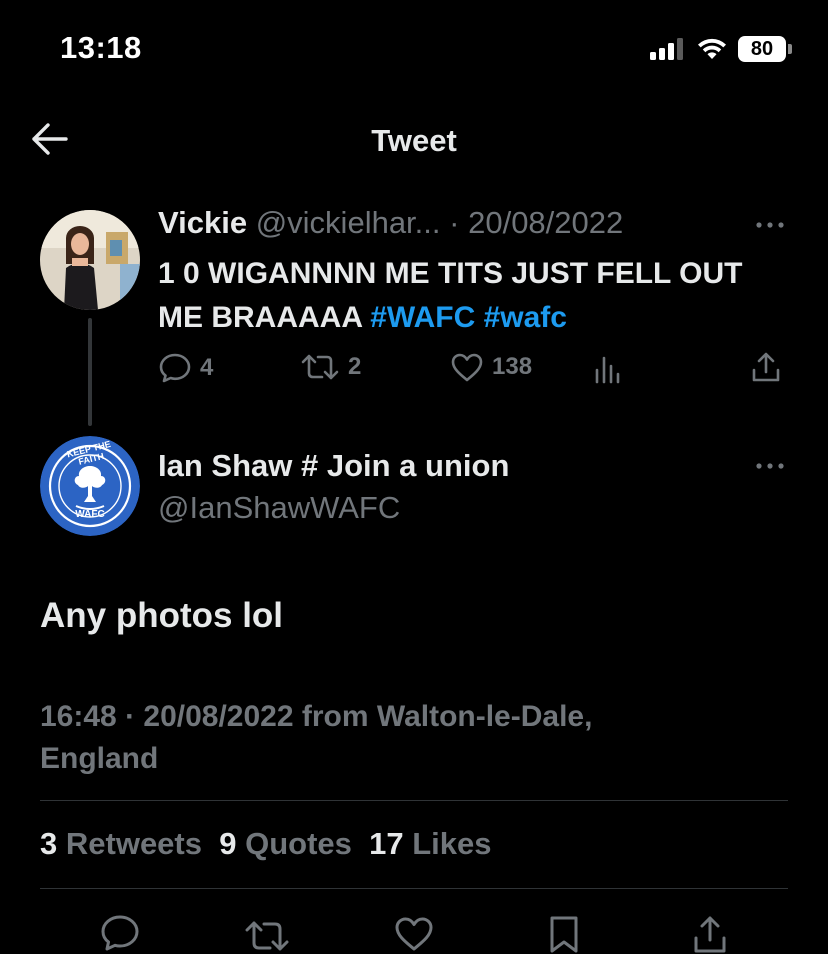 Image resolution: width=828 pixels, height=954 pixels. I want to click on tweet-action-bar, so click(414, 930).